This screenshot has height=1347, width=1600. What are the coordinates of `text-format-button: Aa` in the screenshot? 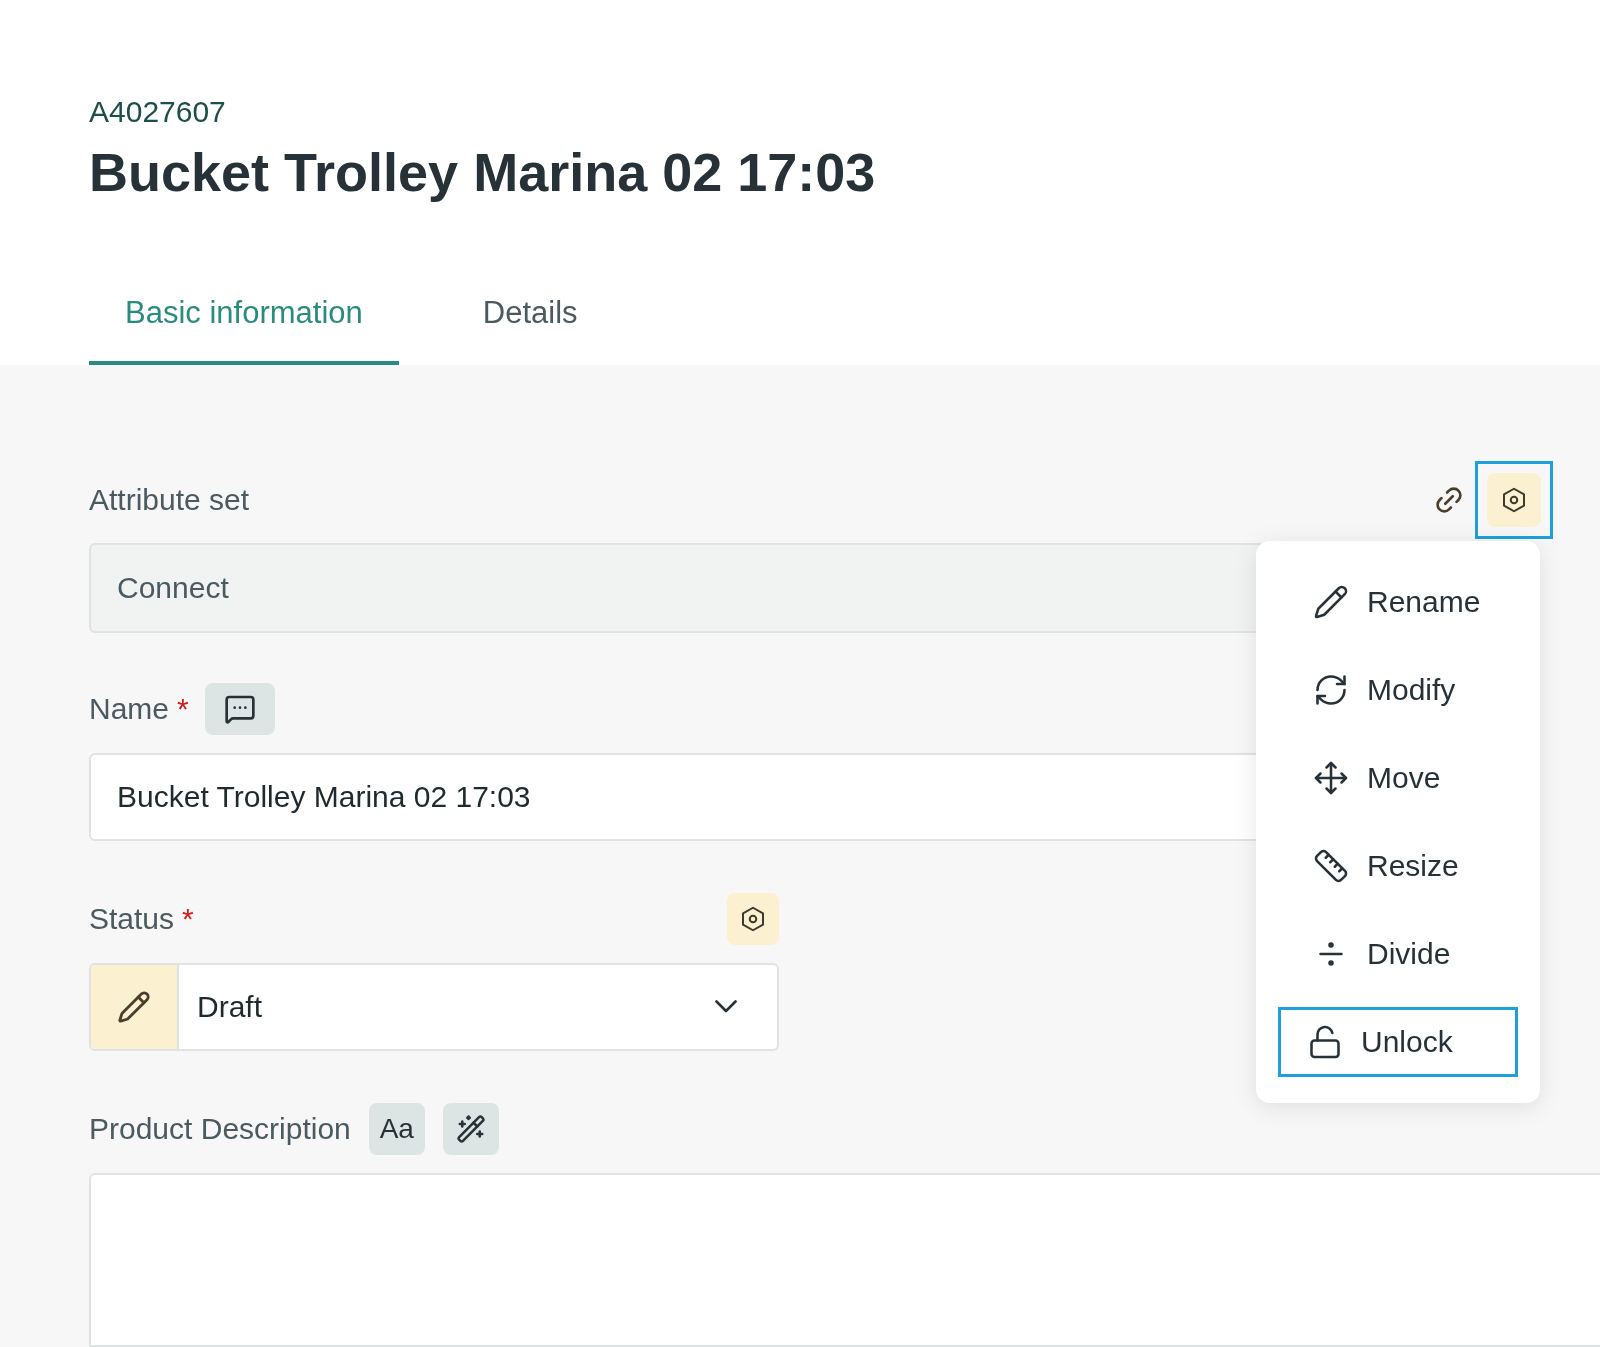 It's located at (396, 1128).